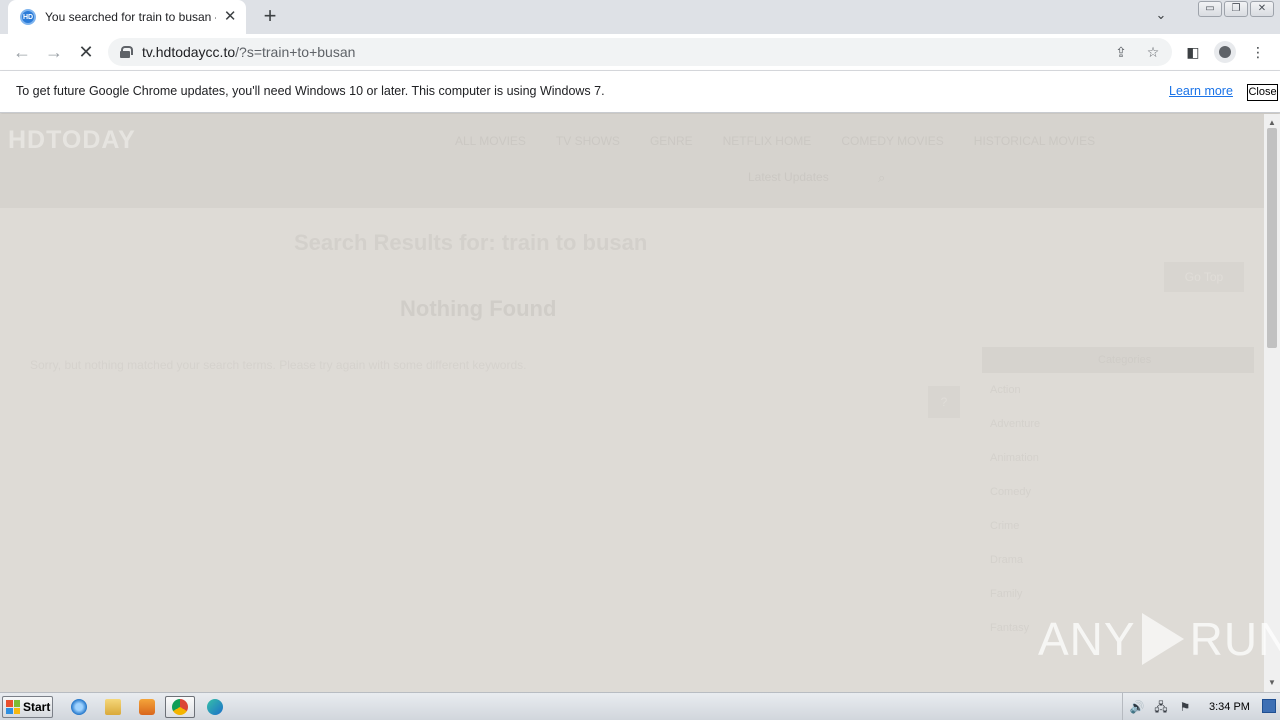 The image size is (1280, 720). Describe the element at coordinates (490, 141) in the screenshot. I see `nav-item: ALL MOVIES` at that location.